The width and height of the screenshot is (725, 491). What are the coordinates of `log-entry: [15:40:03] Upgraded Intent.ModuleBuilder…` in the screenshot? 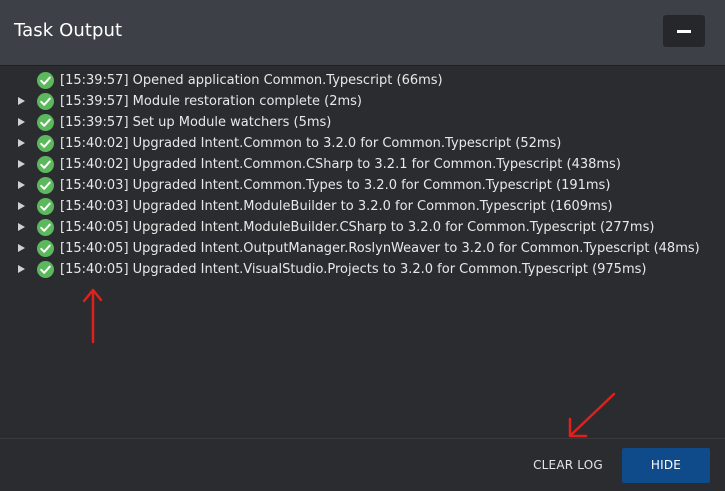 It's located at (362, 206).